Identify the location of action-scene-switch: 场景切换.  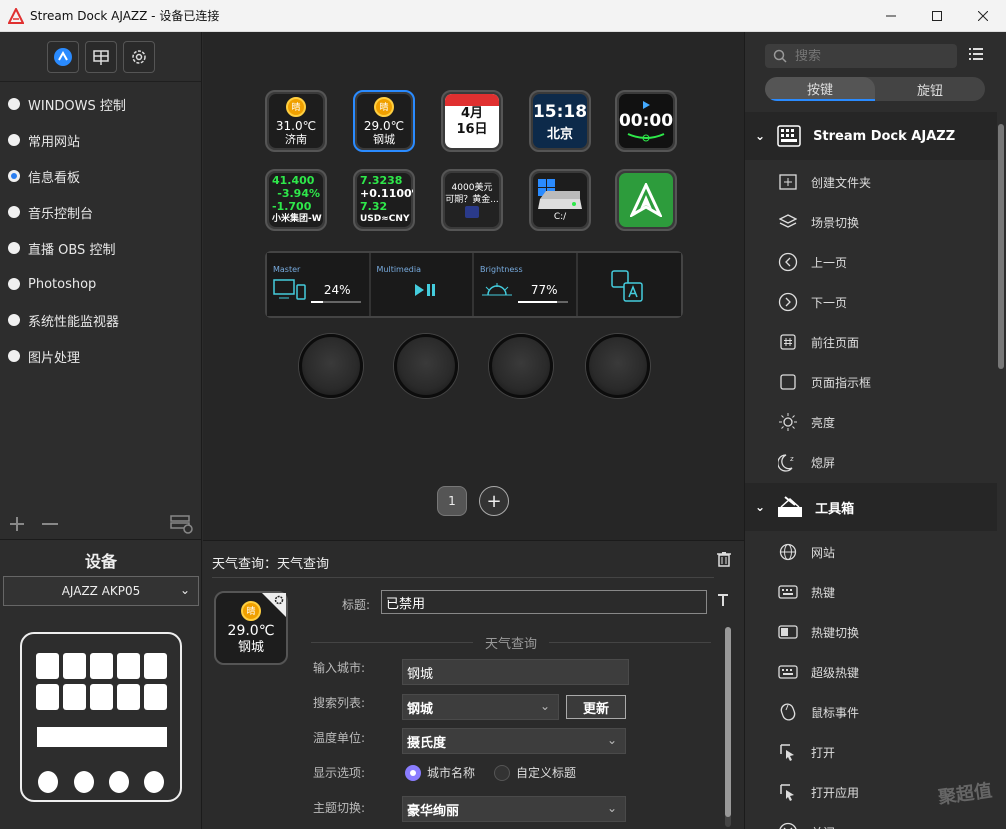
(818, 222).